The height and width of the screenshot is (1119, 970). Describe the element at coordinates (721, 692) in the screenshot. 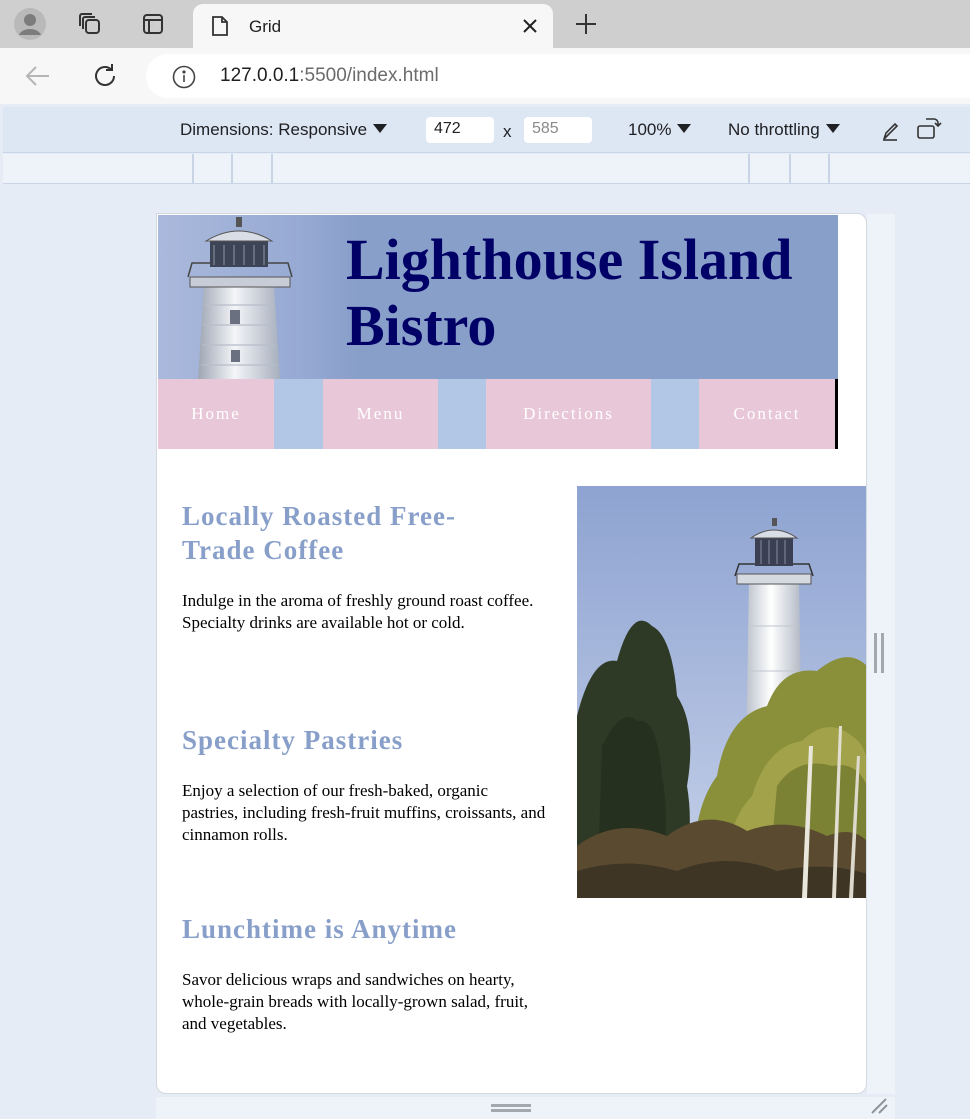

I see `lighthouse-photo` at that location.